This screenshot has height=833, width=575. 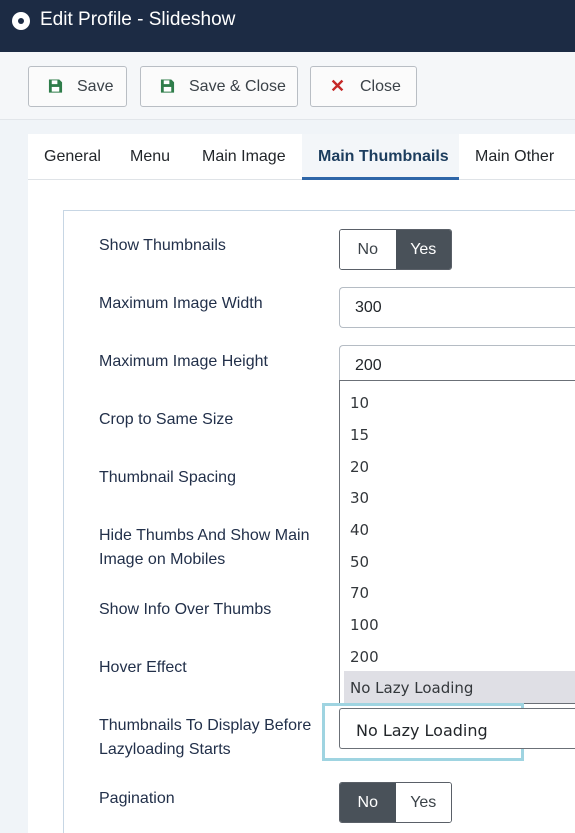 I want to click on tab-menu: Menu, so click(x=150, y=157).